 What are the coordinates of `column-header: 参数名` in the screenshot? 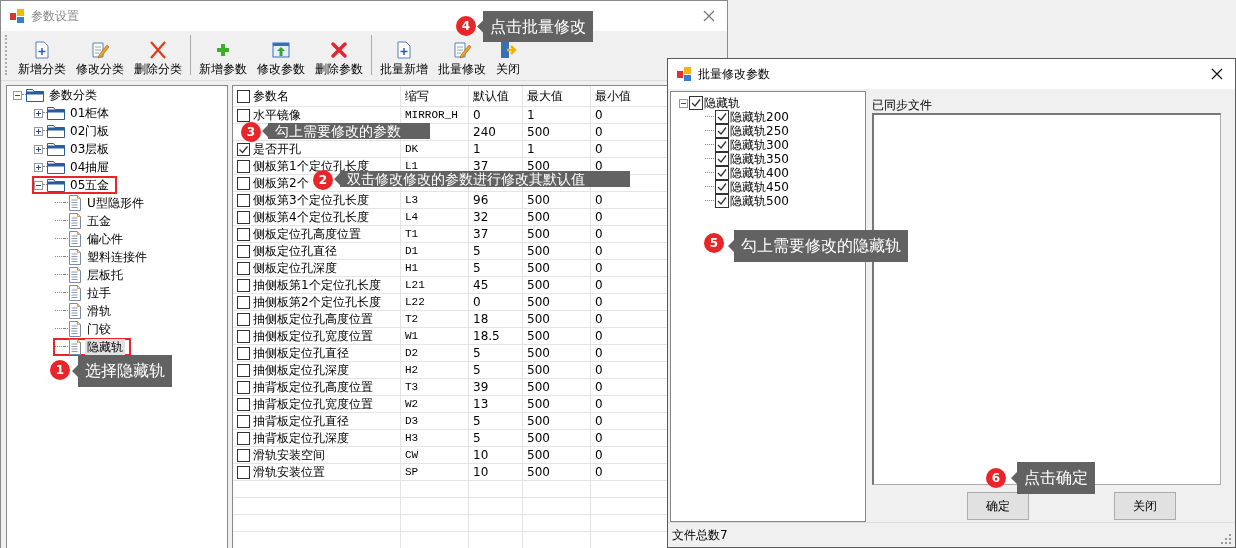 It's located at (271, 96).